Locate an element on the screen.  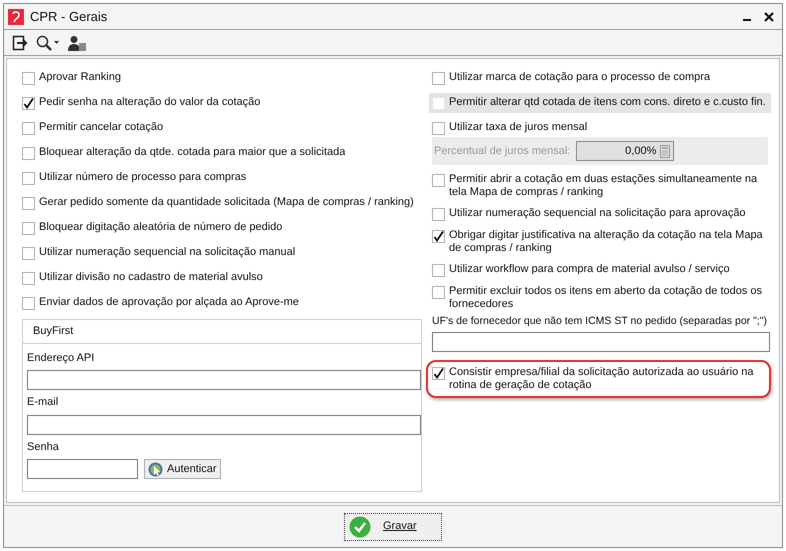
option-label: Utilizar taxa de juros mensal is located at coordinates (518, 127).